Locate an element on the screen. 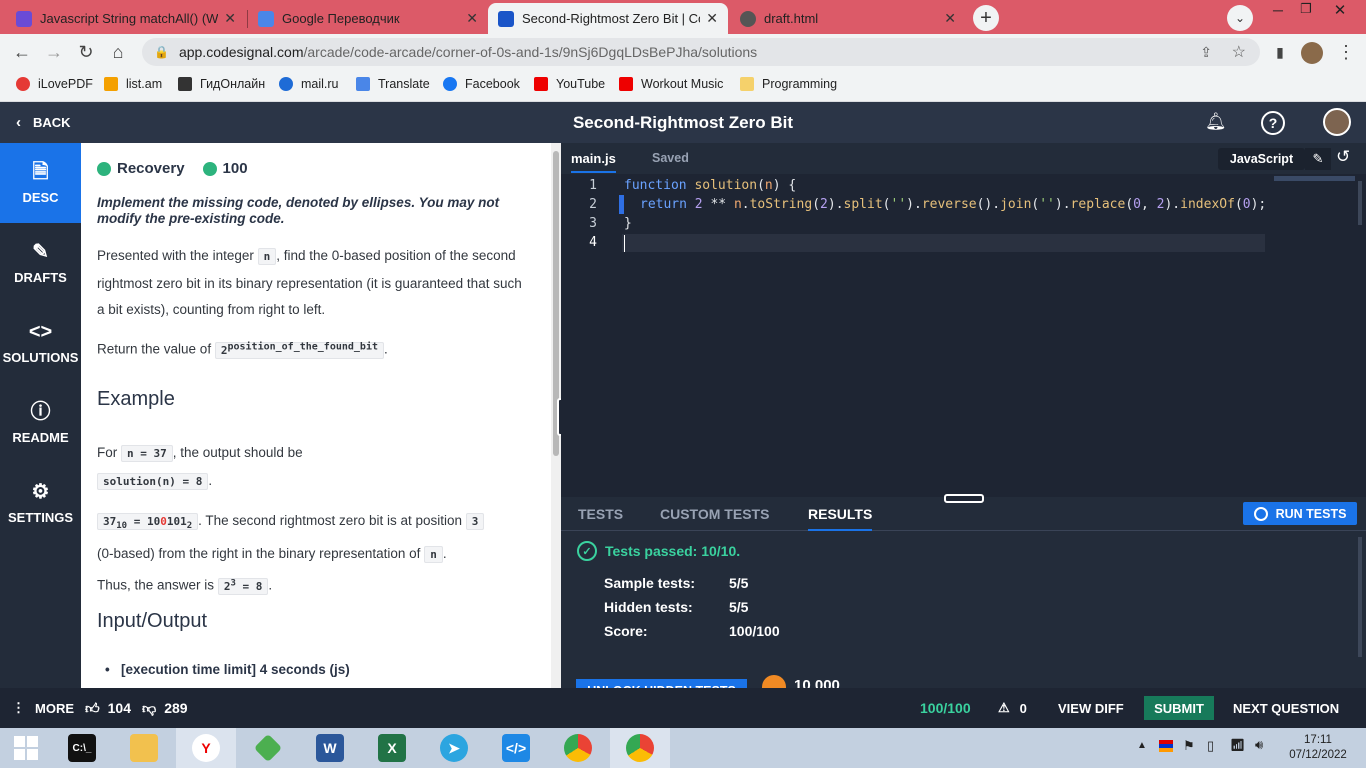  minimap is located at coordinates (1314, 178).